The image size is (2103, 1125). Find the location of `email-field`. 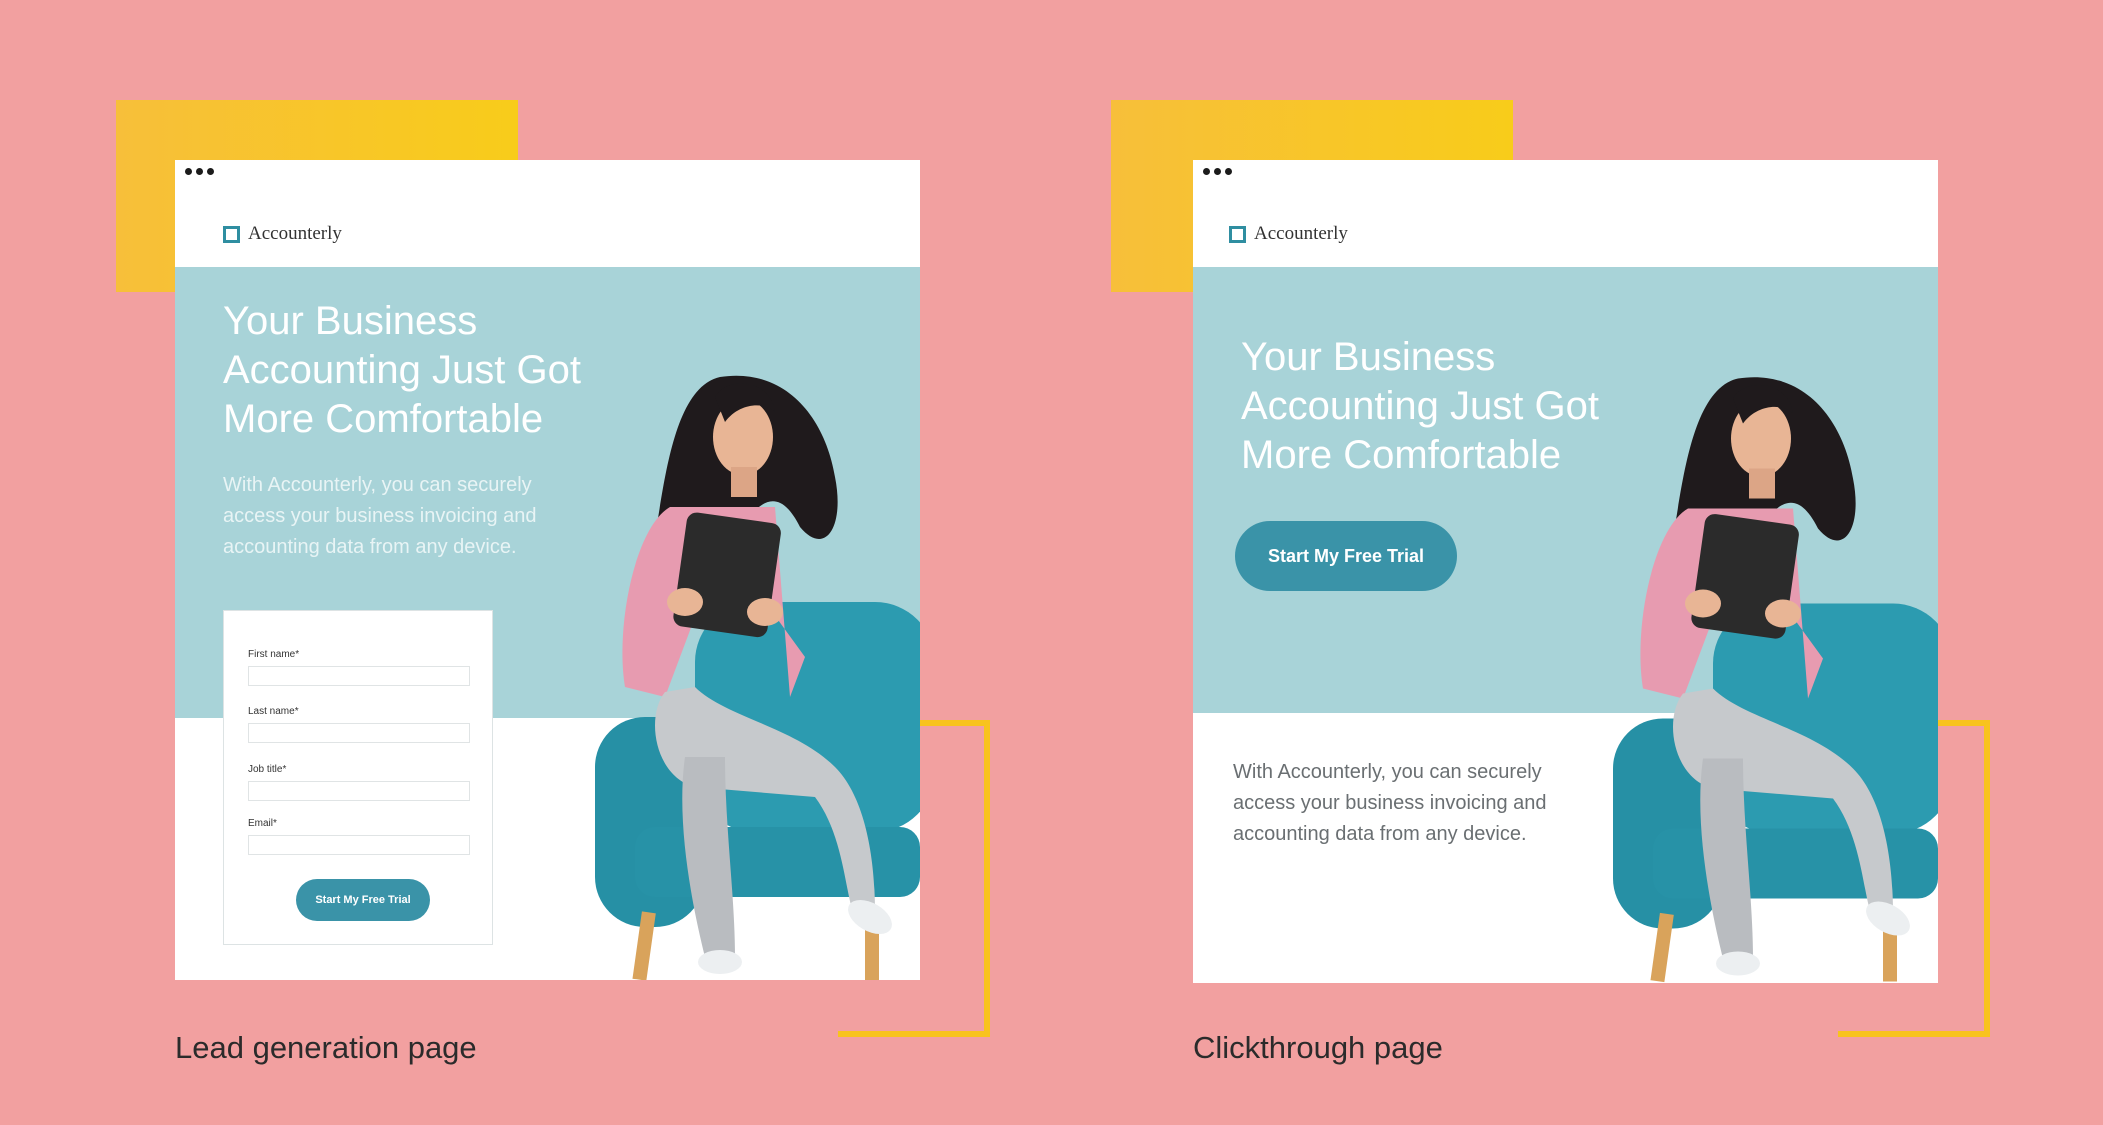

email-field is located at coordinates (359, 845).